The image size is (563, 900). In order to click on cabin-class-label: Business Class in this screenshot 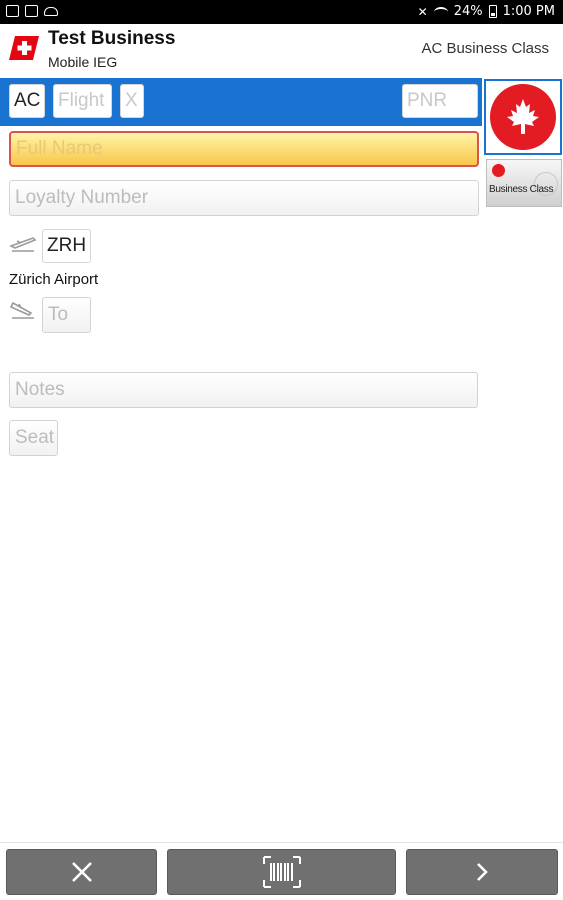, I will do `click(521, 189)`.